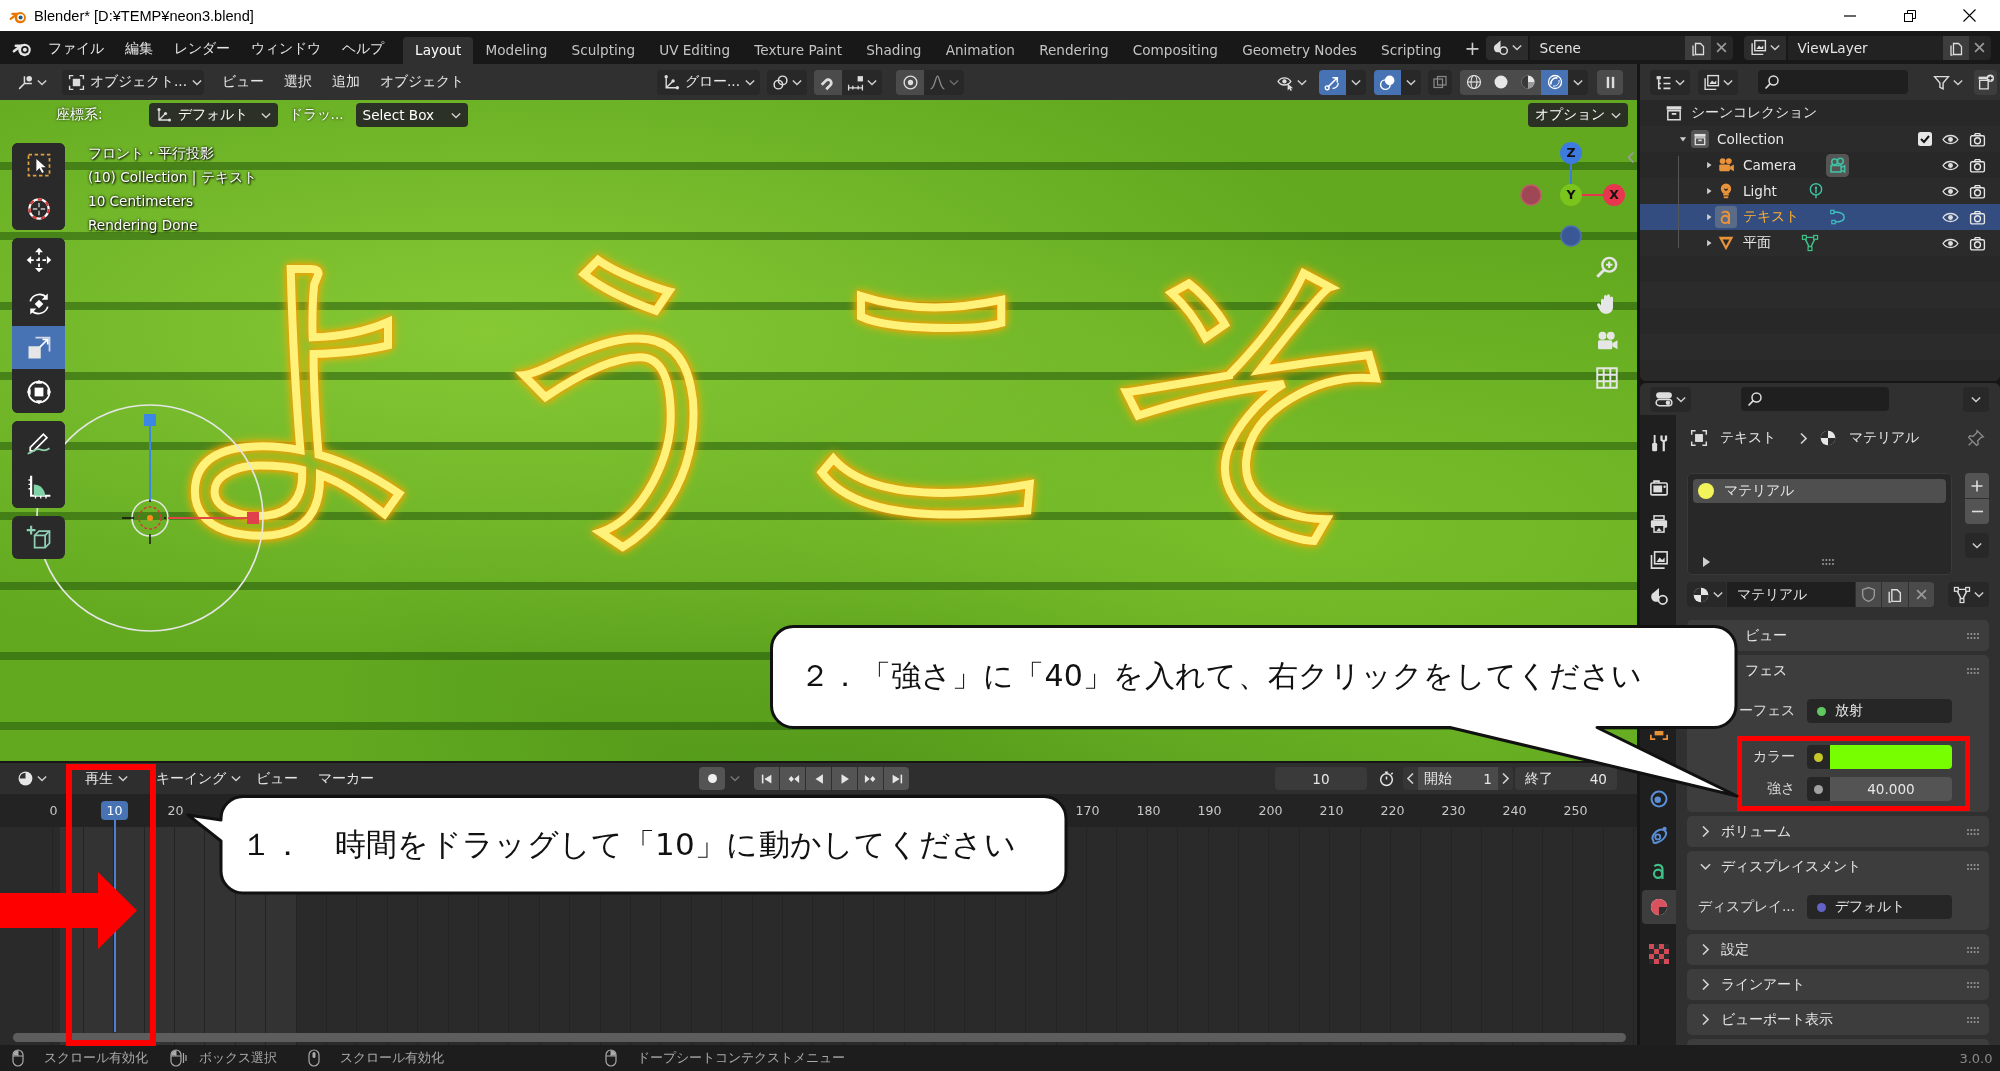 This screenshot has height=1071, width=2000. What do you see at coordinates (1820, 113) in the screenshot?
I see `outliner-row: シーンコレクション` at bounding box center [1820, 113].